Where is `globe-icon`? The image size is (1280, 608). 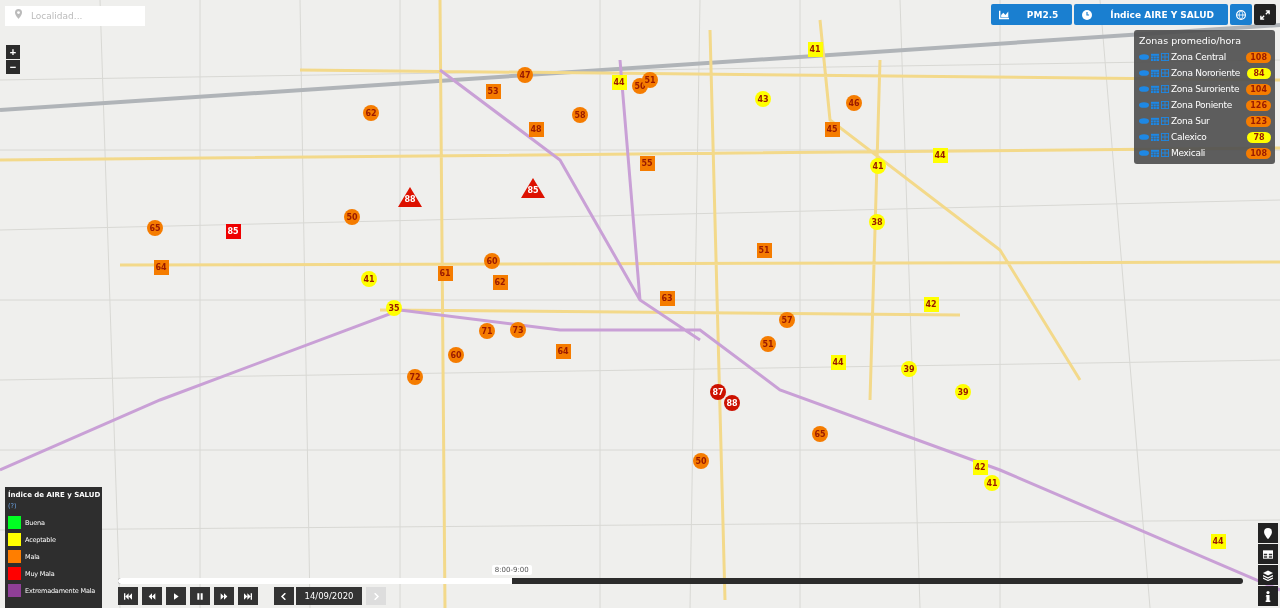
globe-icon is located at coordinates (1241, 14).